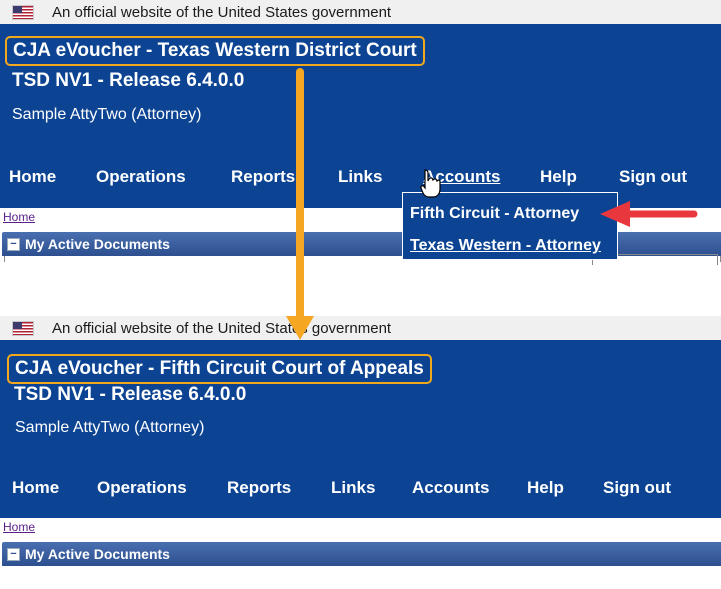 The width and height of the screenshot is (721, 589). Describe the element at coordinates (360, 527) in the screenshot. I see `breadcrumb: Home` at that location.